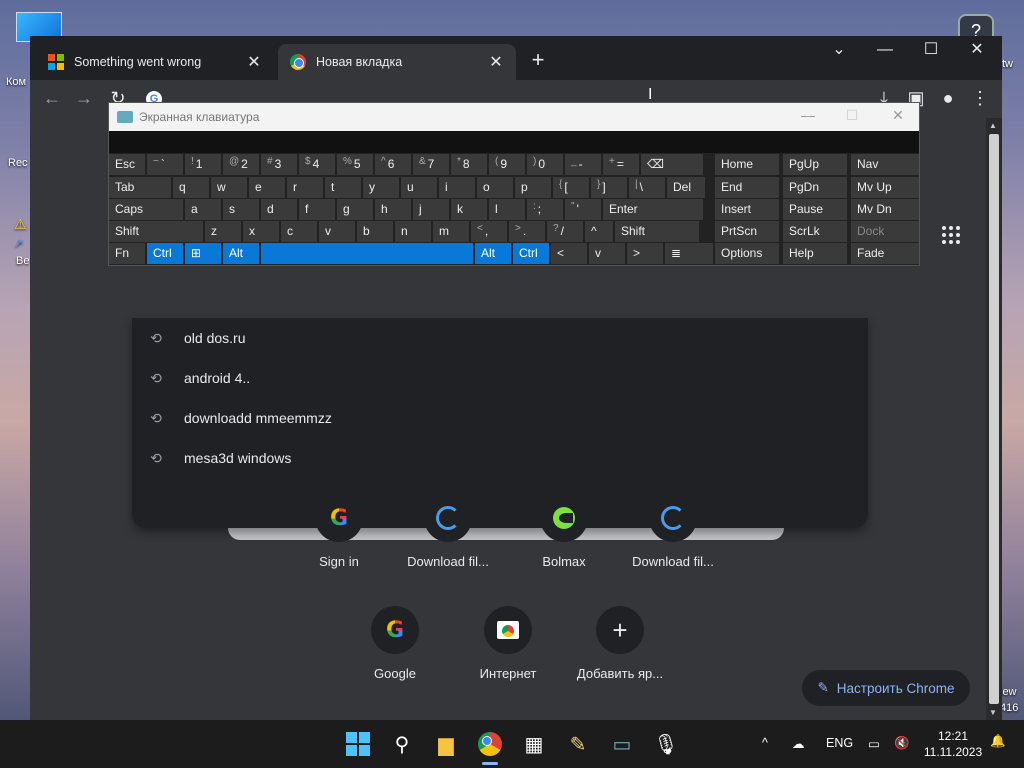 The image size is (1024, 768). What do you see at coordinates (886, 688) in the screenshot?
I see `customize-chrome-button: ✎ Настроить Chrome` at bounding box center [886, 688].